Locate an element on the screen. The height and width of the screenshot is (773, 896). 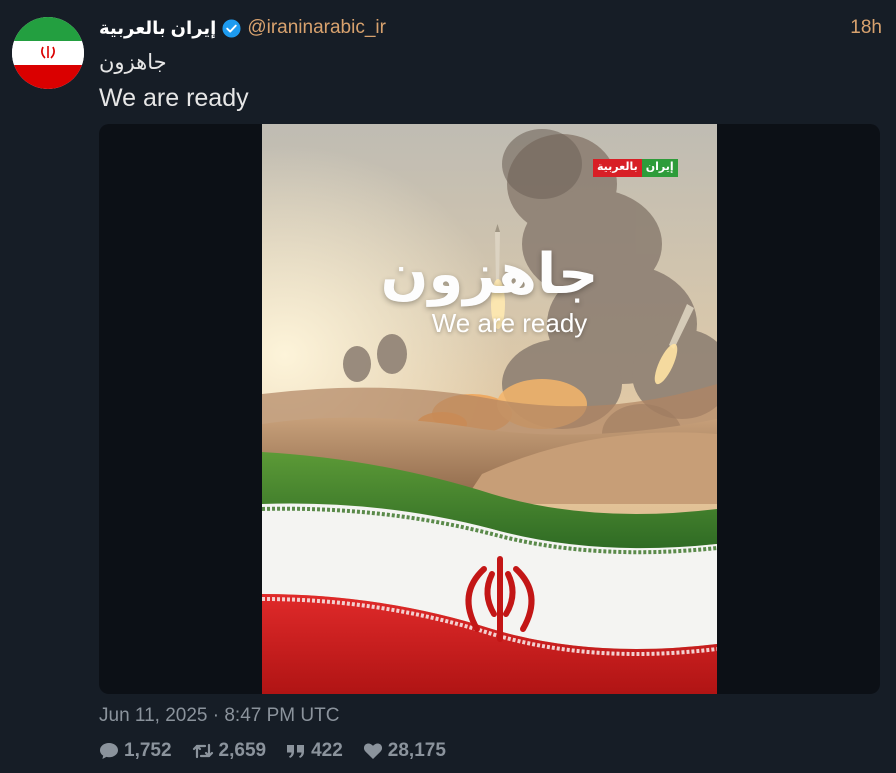
heart-icon is located at coordinates (372, 751).